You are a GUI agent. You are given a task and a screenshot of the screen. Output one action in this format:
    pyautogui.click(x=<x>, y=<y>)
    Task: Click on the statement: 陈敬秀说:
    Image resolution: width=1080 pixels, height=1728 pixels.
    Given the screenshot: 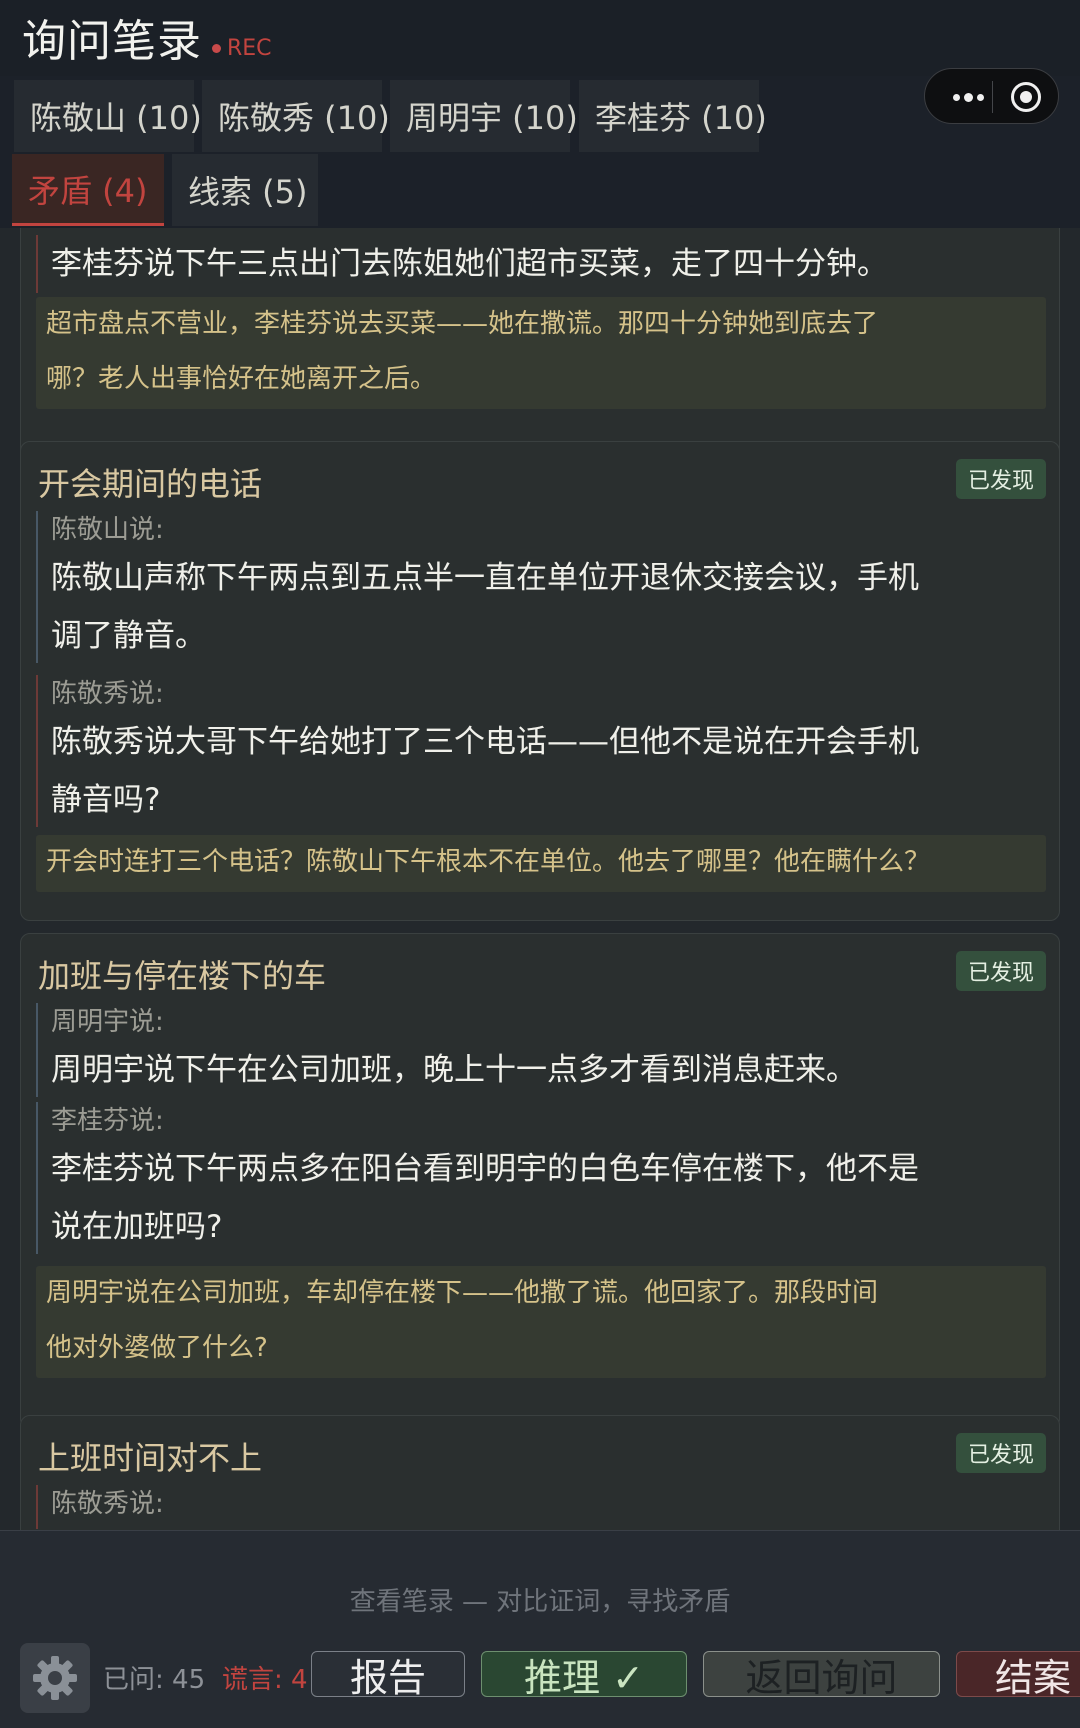 What is the action you would take?
    pyautogui.click(x=541, y=1507)
    